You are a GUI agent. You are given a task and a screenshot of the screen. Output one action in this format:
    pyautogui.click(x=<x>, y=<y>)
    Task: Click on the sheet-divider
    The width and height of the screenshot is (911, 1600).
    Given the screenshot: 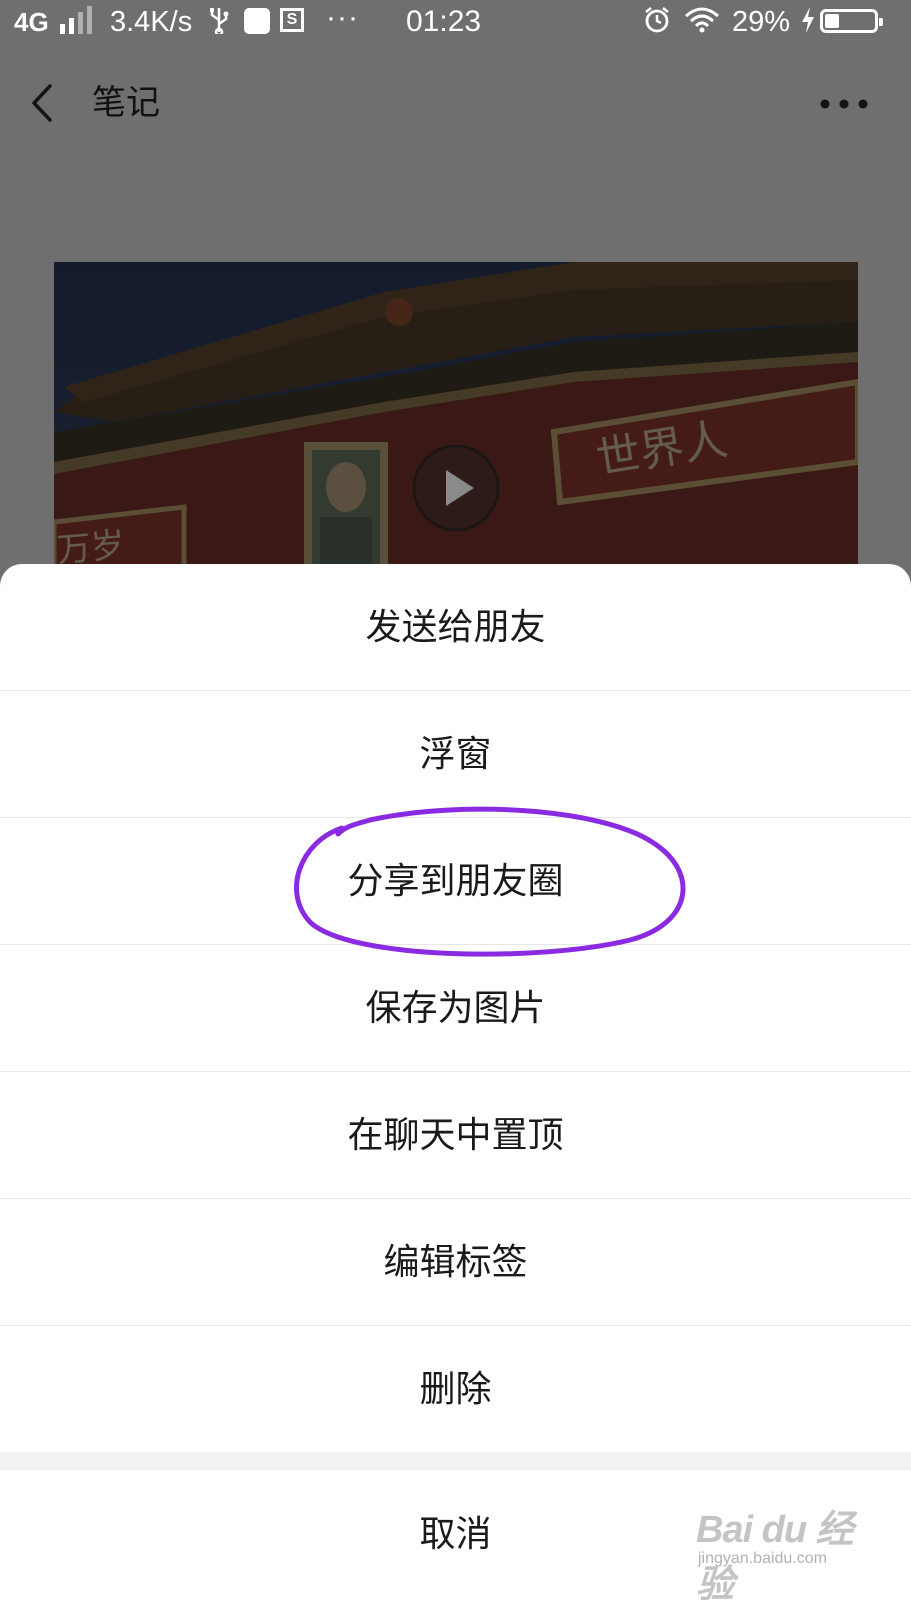 What is the action you would take?
    pyautogui.click(x=455, y=1461)
    